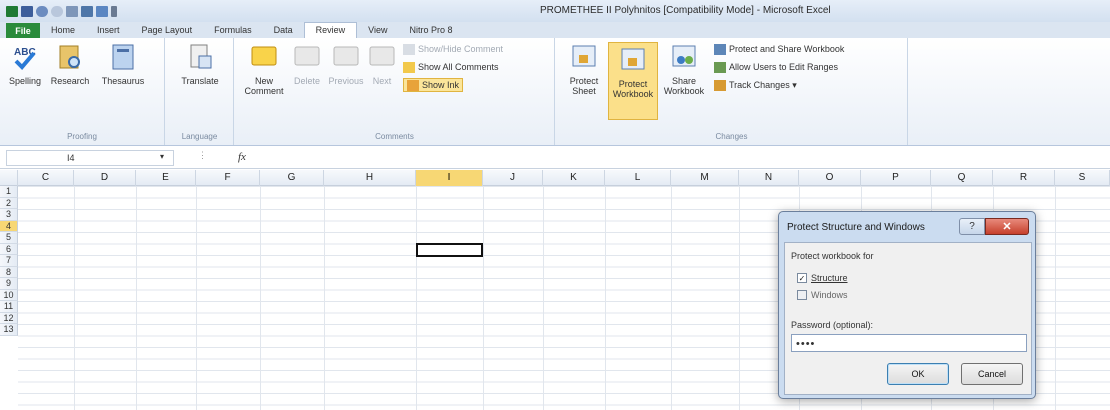  I want to click on translate-label: Translate, so click(200, 81).